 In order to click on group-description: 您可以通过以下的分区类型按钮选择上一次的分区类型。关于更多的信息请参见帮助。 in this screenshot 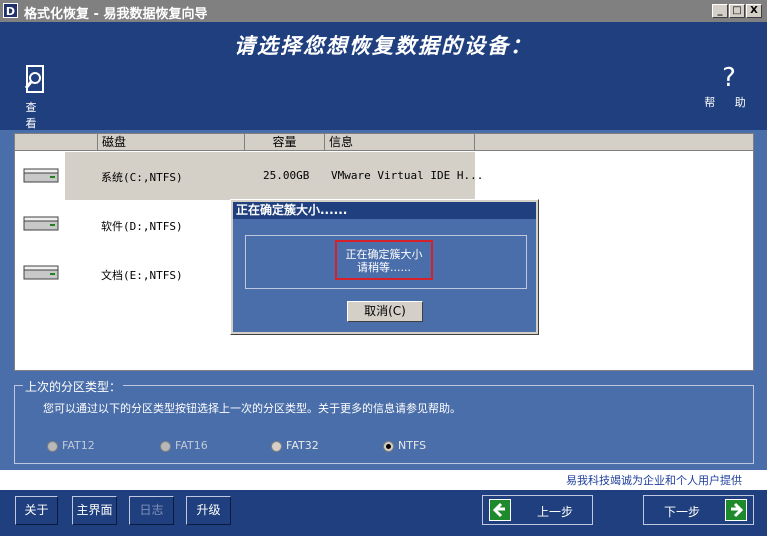, I will do `click(252, 408)`.